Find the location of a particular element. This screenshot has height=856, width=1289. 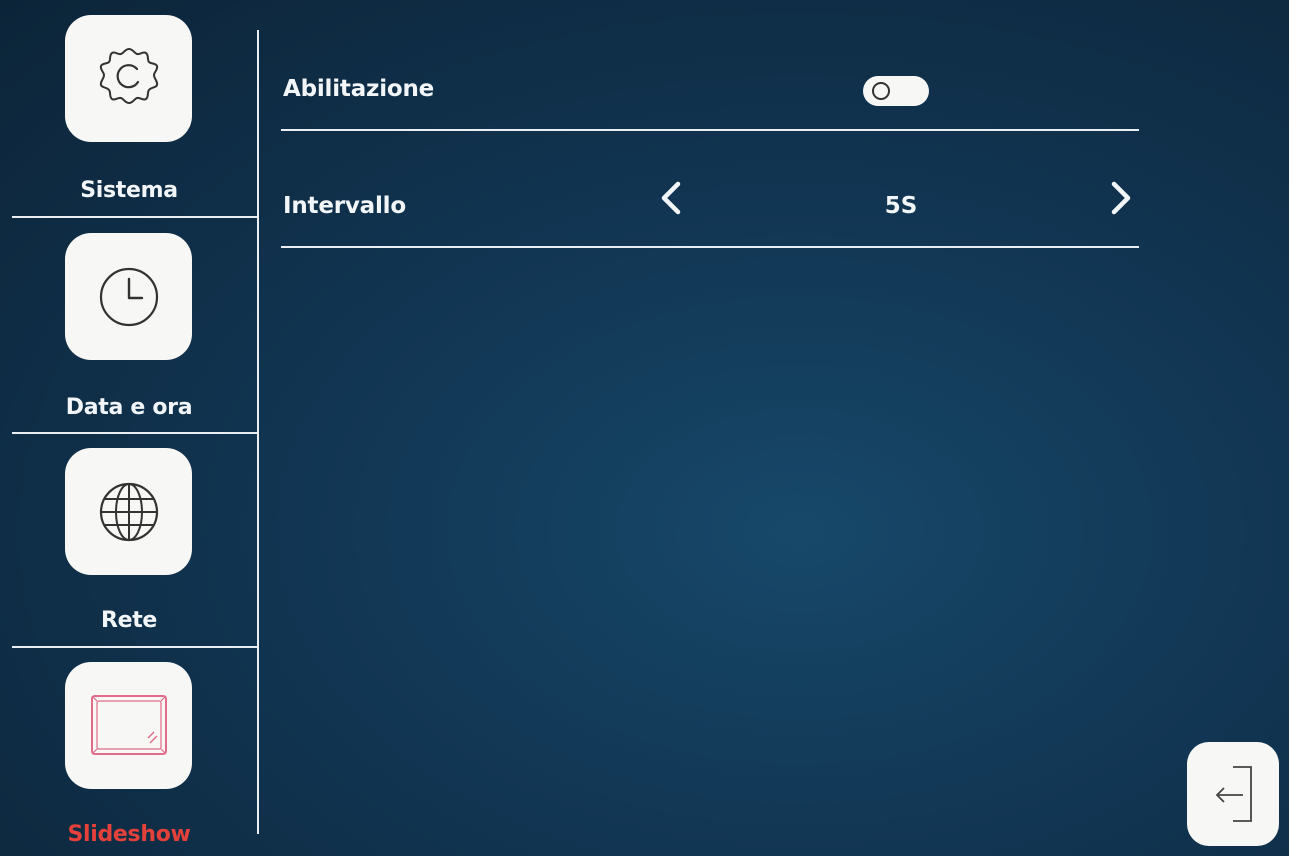

setting-label: Abilitazione is located at coordinates (359, 89).